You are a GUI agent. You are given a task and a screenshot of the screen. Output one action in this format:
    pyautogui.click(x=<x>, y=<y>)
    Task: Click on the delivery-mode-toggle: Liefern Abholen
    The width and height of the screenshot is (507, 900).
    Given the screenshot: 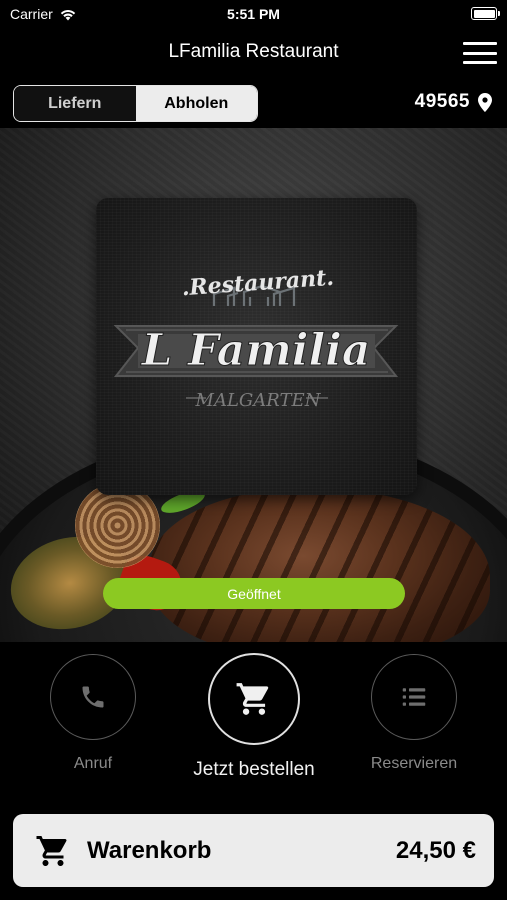 What is the action you would take?
    pyautogui.click(x=135, y=103)
    